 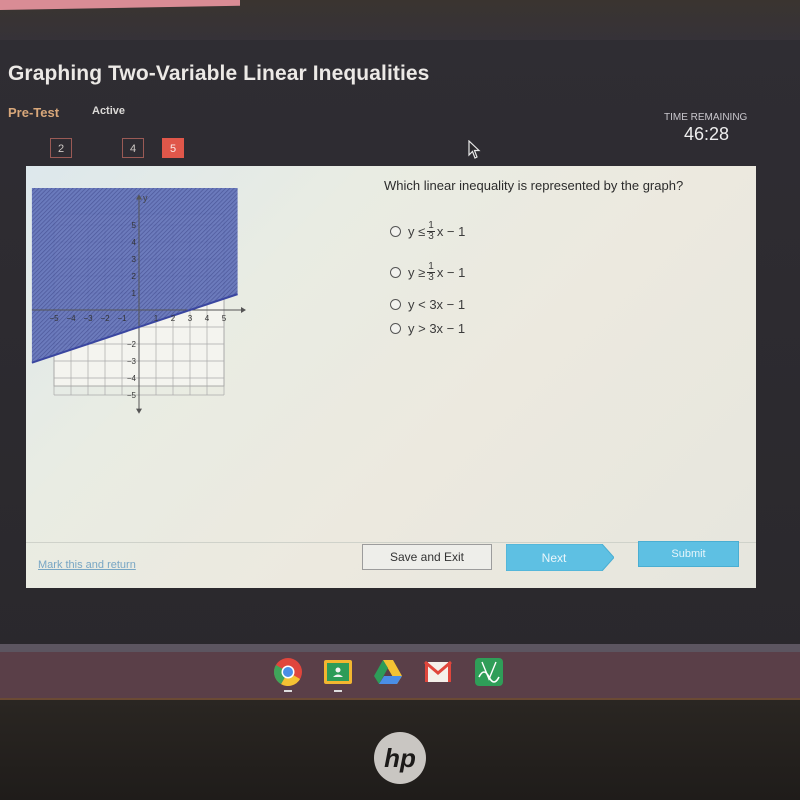 I want to click on chrome-running-indicator, so click(x=288, y=691).